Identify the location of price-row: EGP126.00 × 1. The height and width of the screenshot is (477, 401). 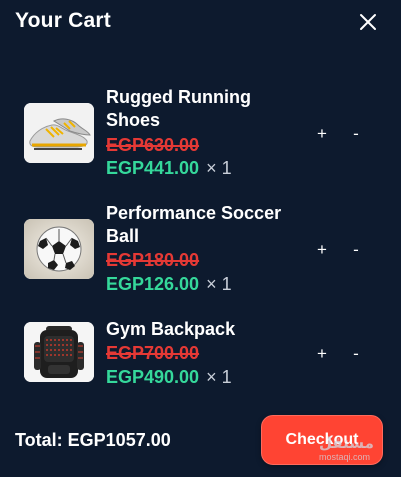
(169, 284).